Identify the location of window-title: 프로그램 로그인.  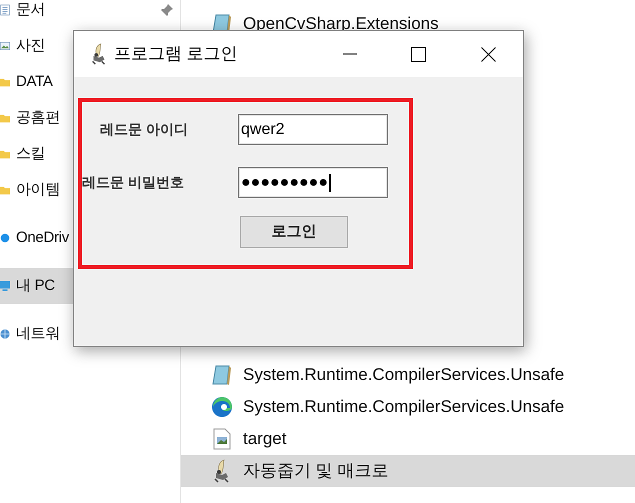
(176, 54).